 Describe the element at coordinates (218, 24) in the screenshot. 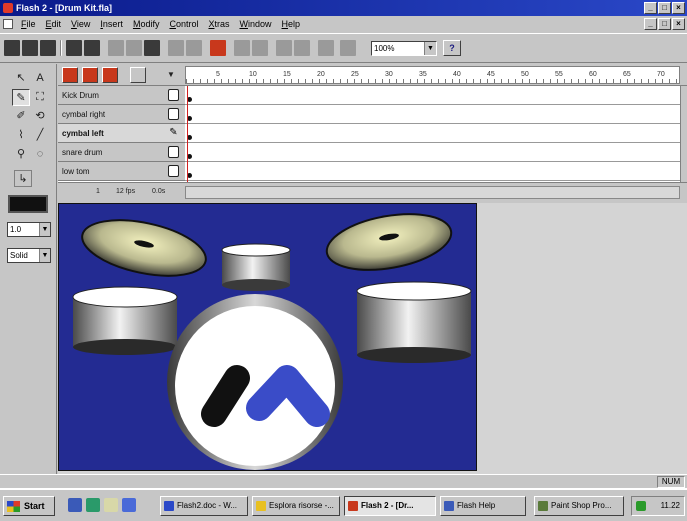

I see `menu-xtras: Xtras` at that location.